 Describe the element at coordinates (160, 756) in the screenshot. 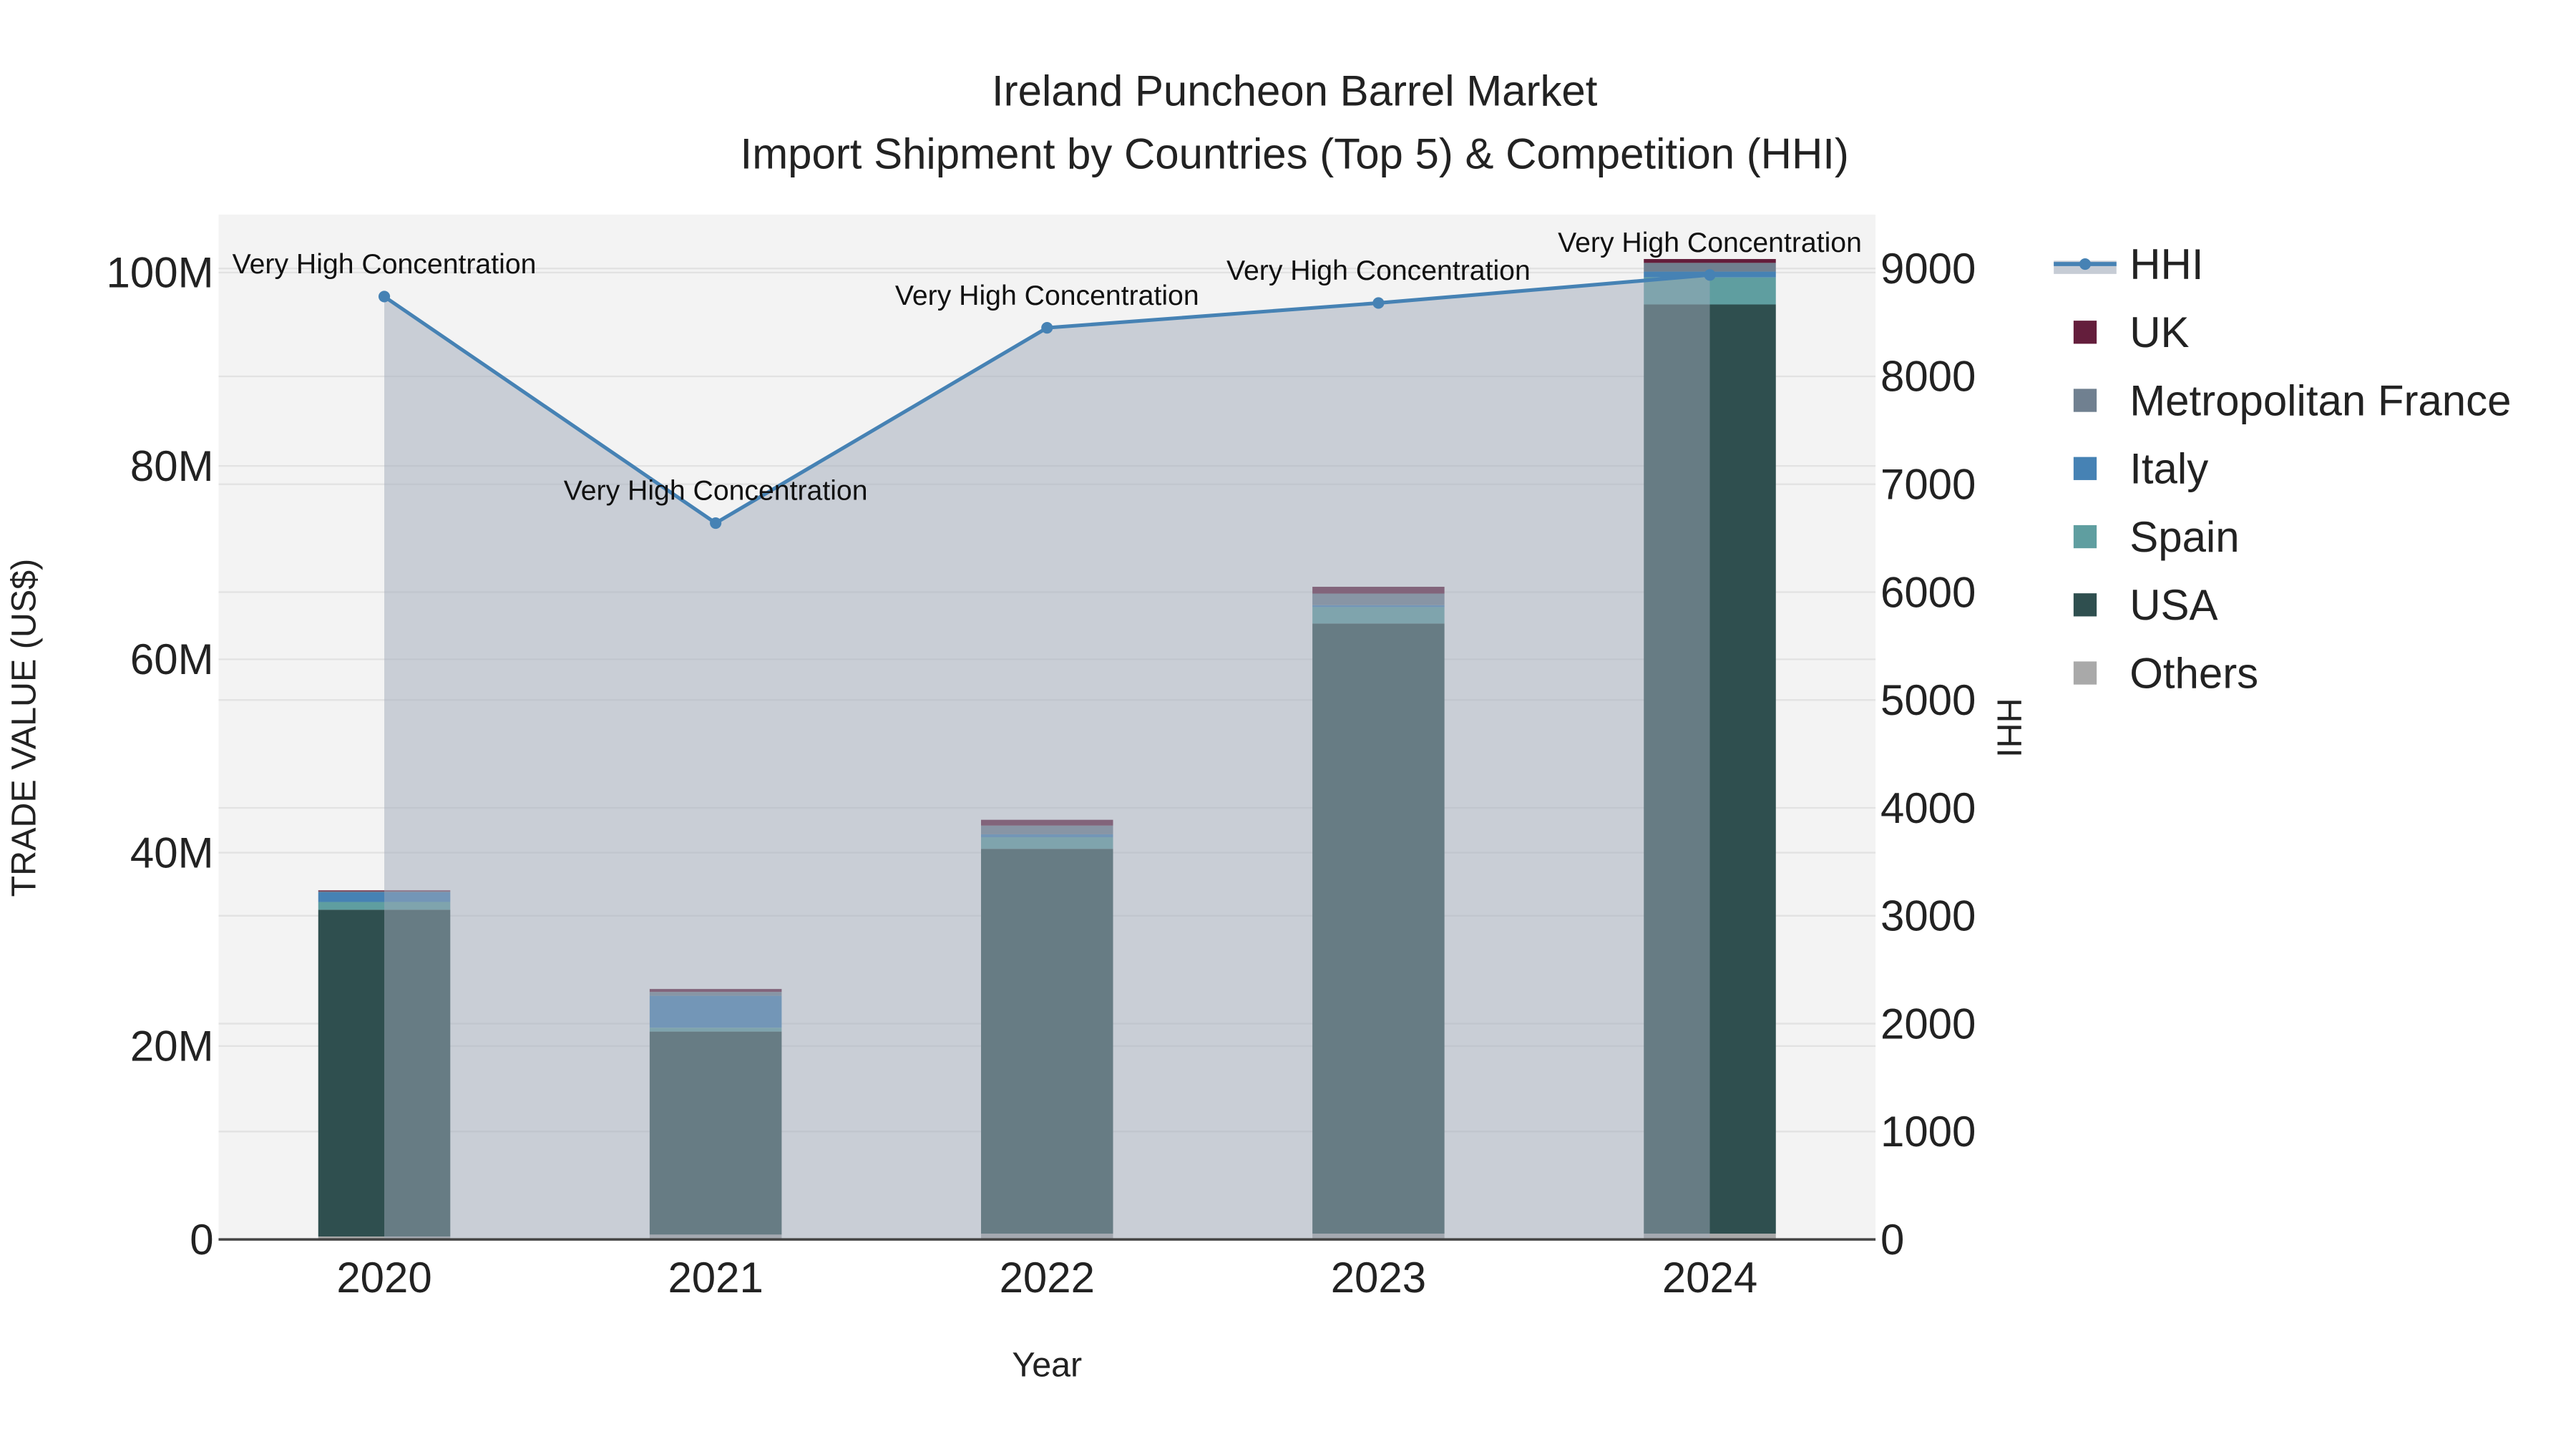

I see `y-axis-ticks: 0 20M 40M 60M 80M 100M` at that location.